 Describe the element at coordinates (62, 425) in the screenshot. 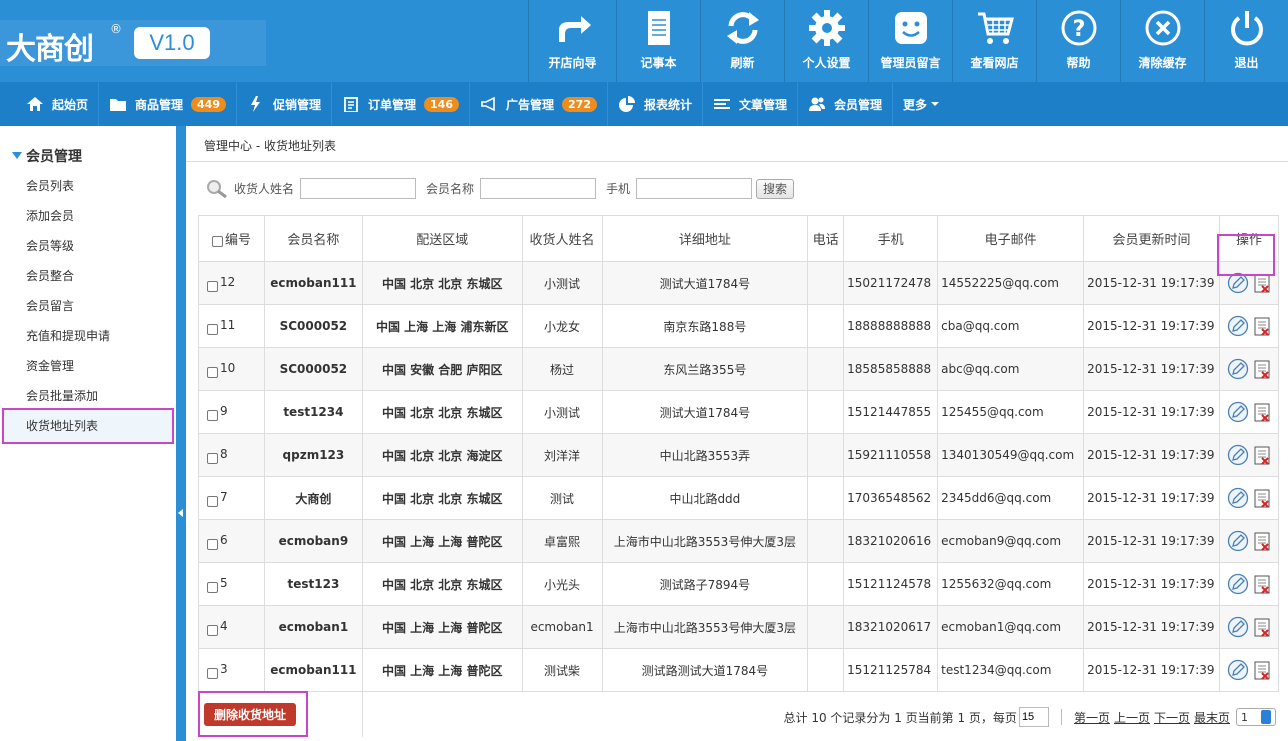

I see `sidebar-item-address-list: 收货地址列表` at that location.